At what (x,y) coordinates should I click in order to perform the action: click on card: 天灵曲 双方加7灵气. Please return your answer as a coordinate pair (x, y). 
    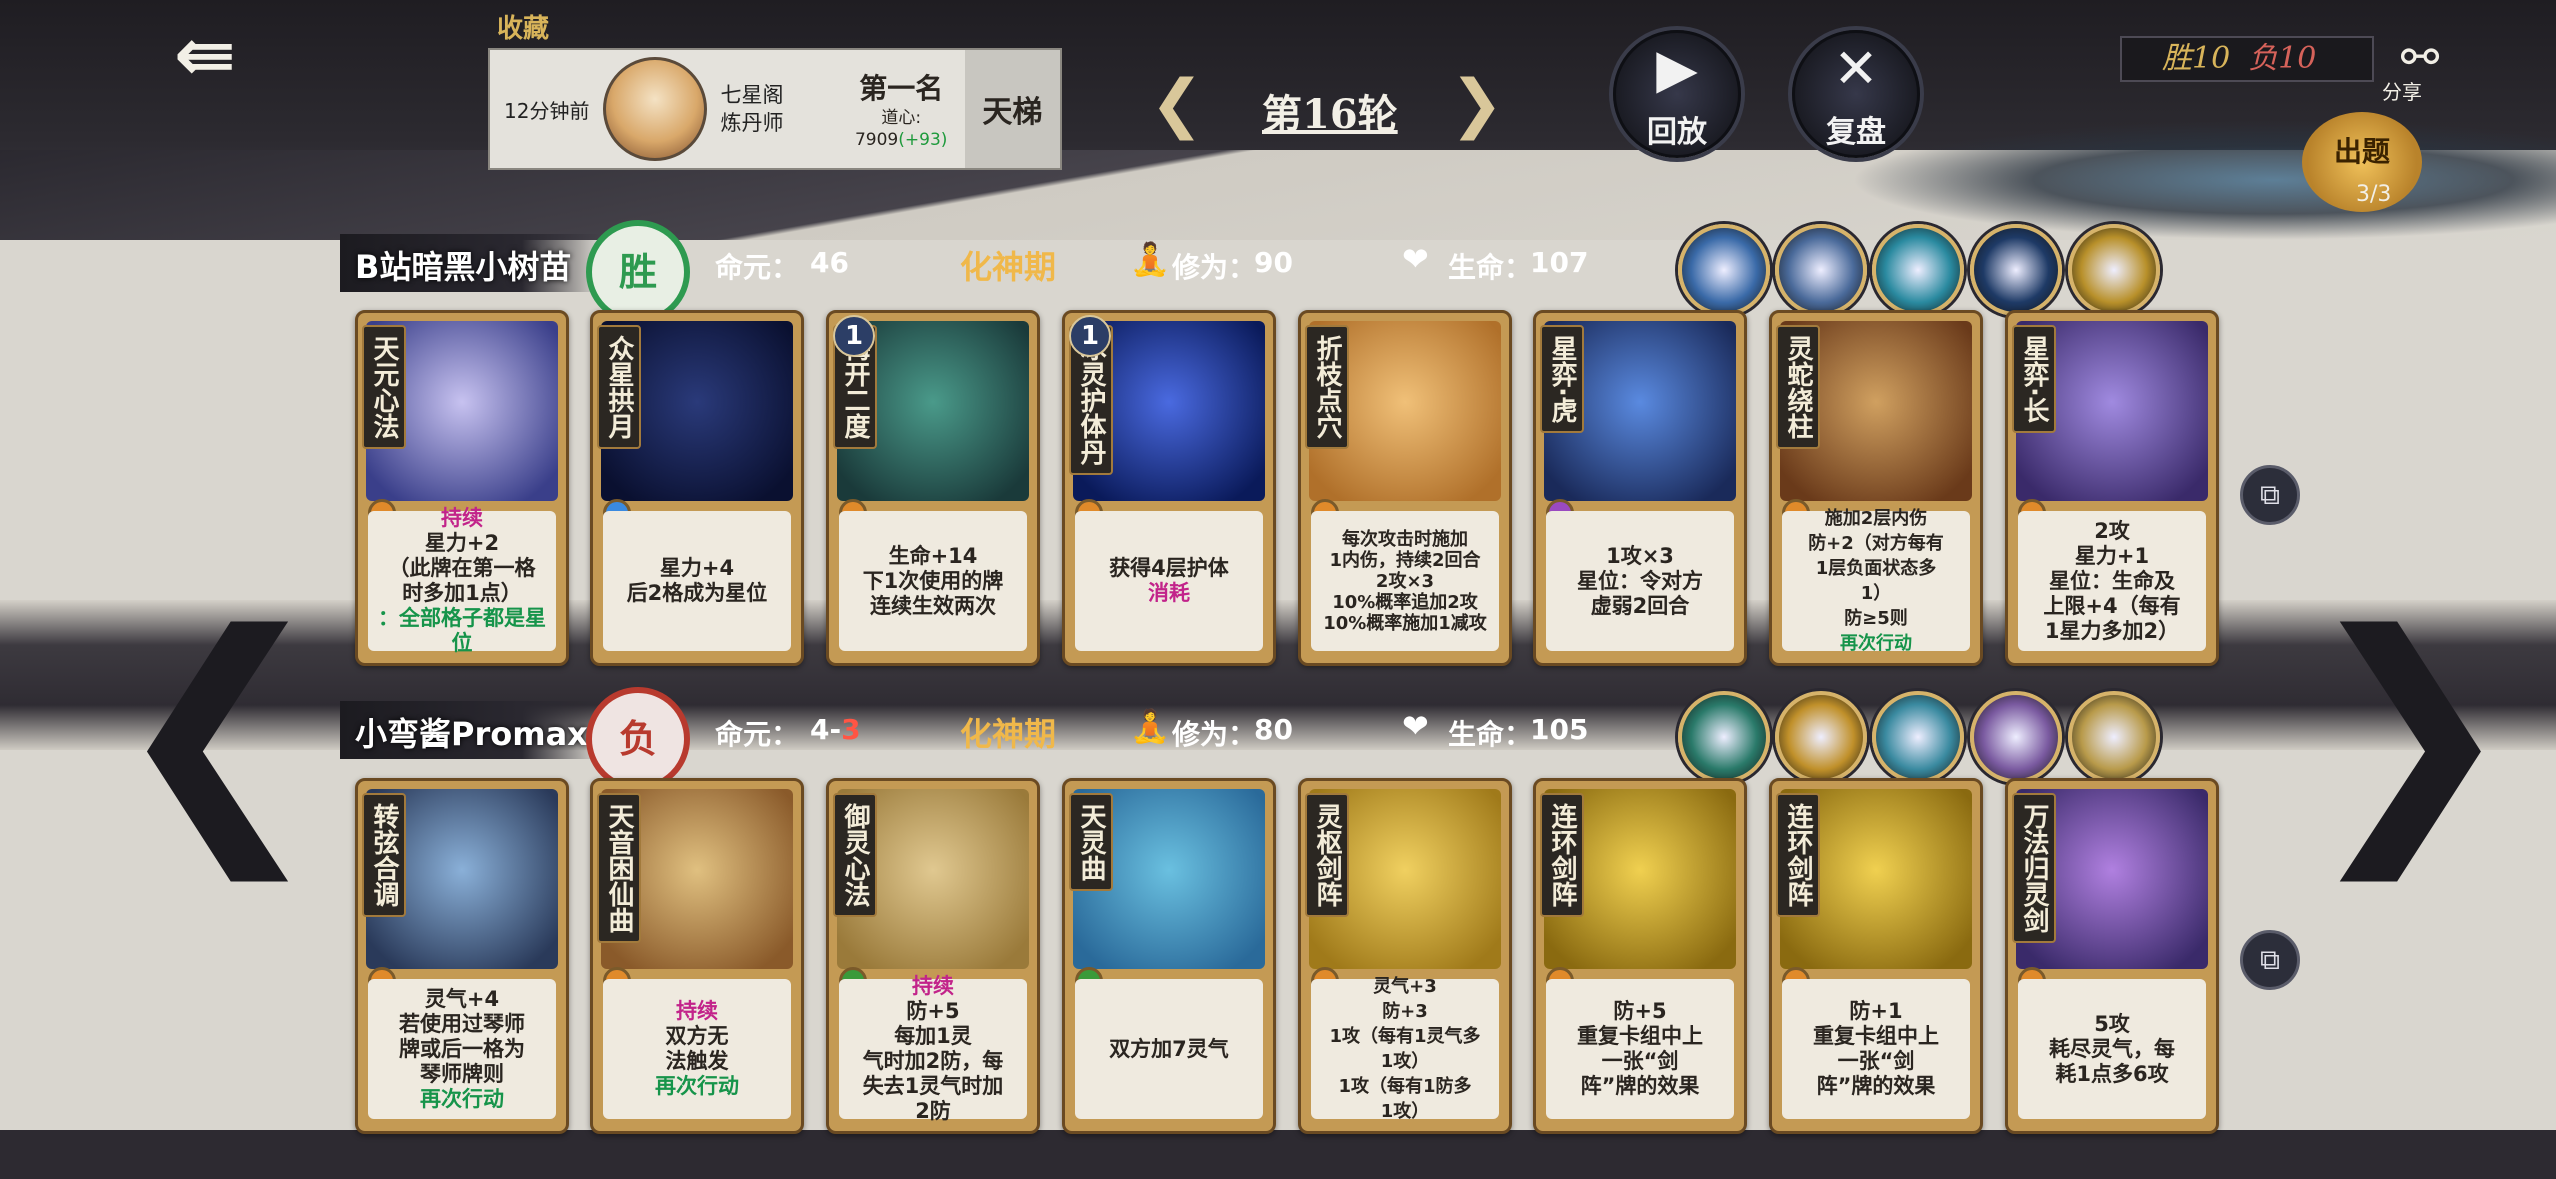
    Looking at the image, I should click on (1169, 956).